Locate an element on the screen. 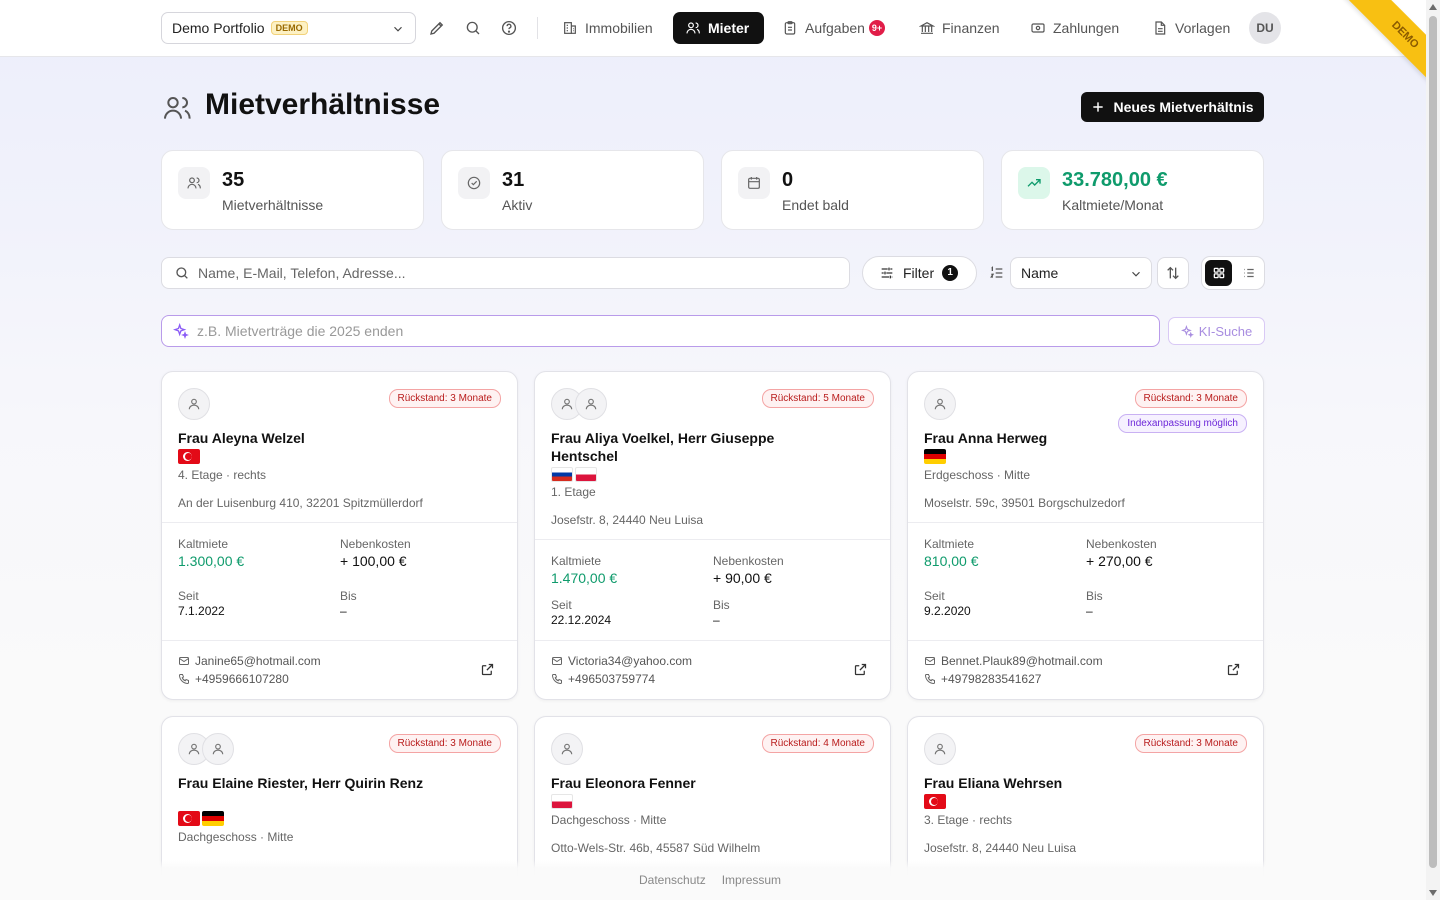 This screenshot has width=1440, height=900. demo-badge: DEMO is located at coordinates (289, 28).